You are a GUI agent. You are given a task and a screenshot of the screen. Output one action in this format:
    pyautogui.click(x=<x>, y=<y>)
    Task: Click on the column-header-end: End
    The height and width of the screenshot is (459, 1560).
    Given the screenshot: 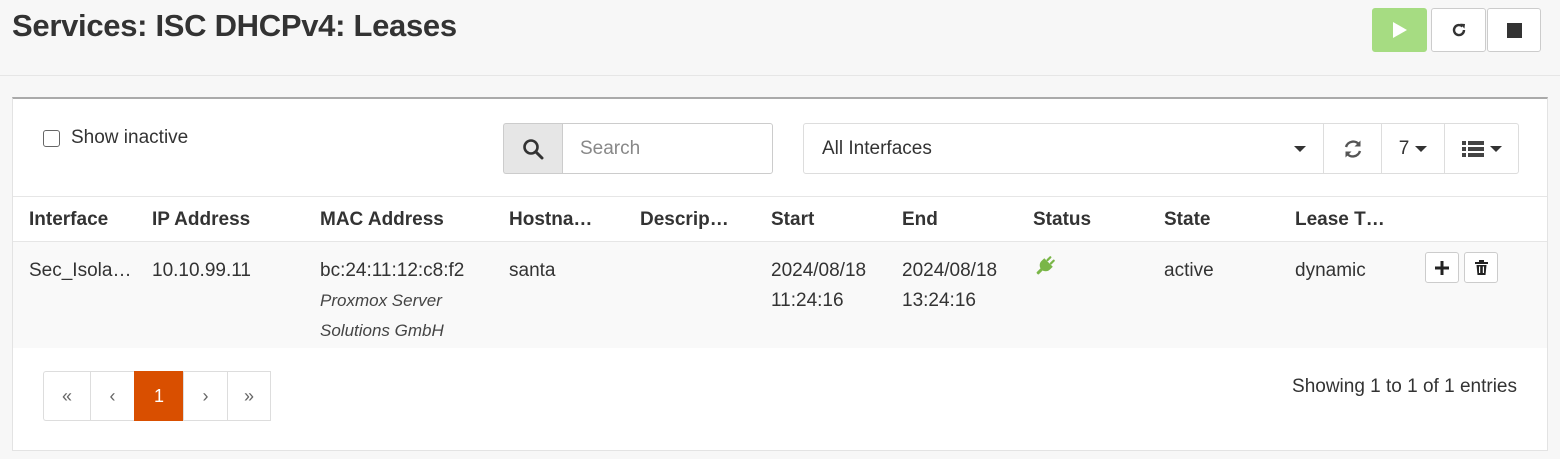 What is the action you would take?
    pyautogui.click(x=920, y=220)
    